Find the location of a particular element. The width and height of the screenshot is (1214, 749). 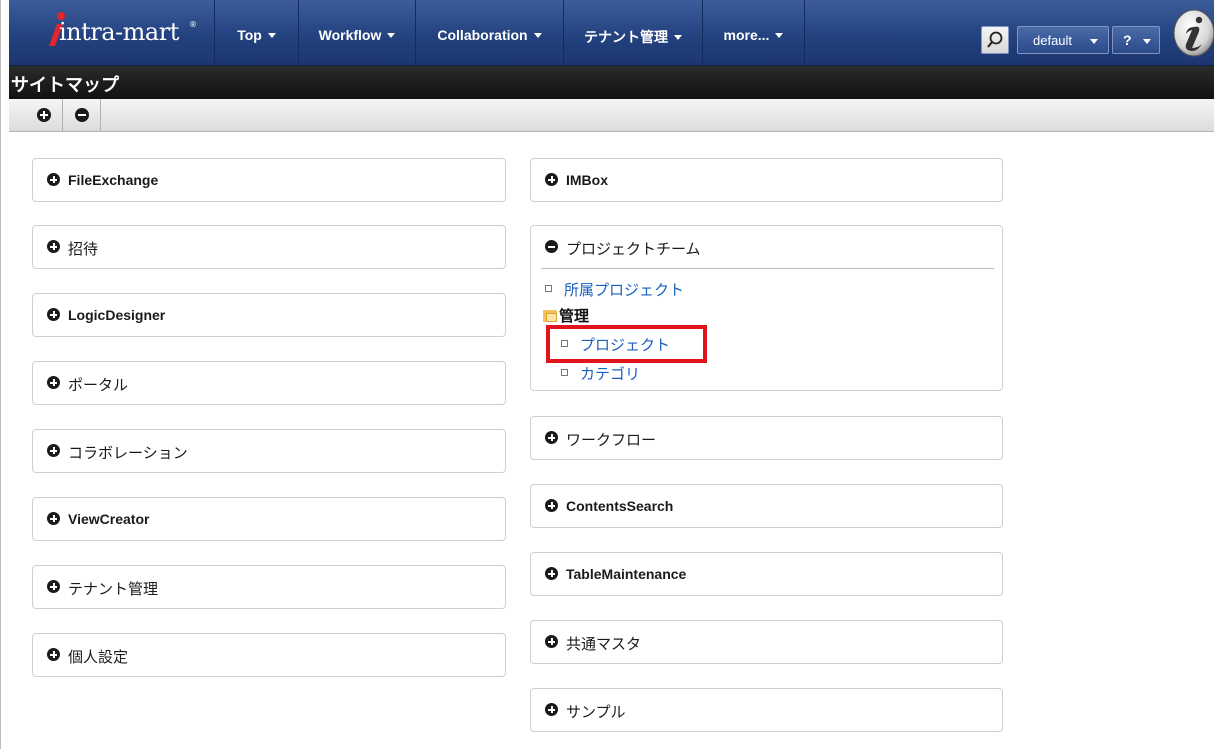

panel-collaboration: コラボレーション is located at coordinates (269, 451).